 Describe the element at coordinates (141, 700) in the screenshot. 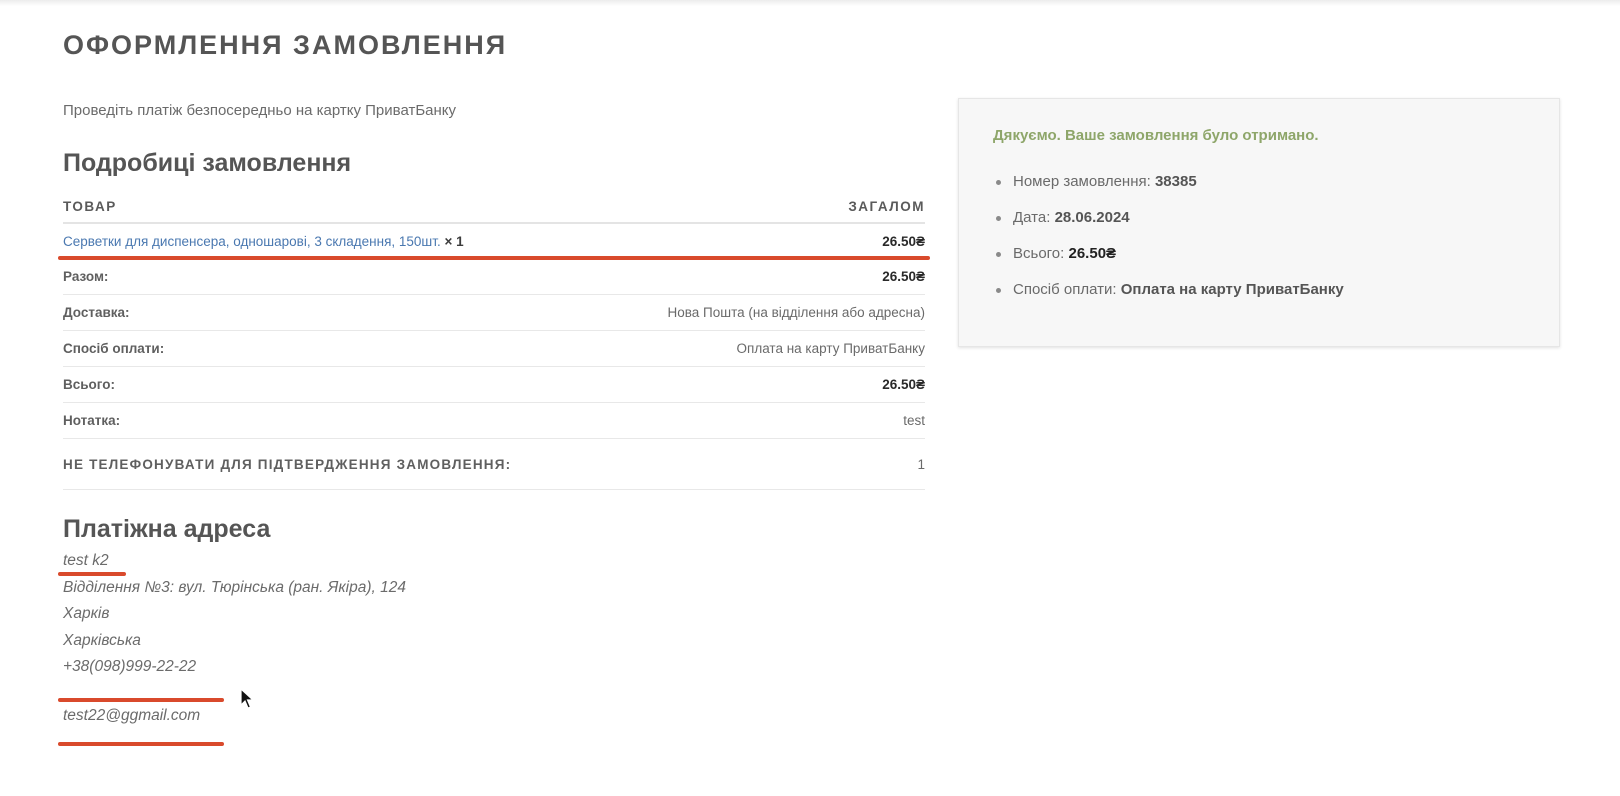

I see `highlight-underline-phone` at that location.